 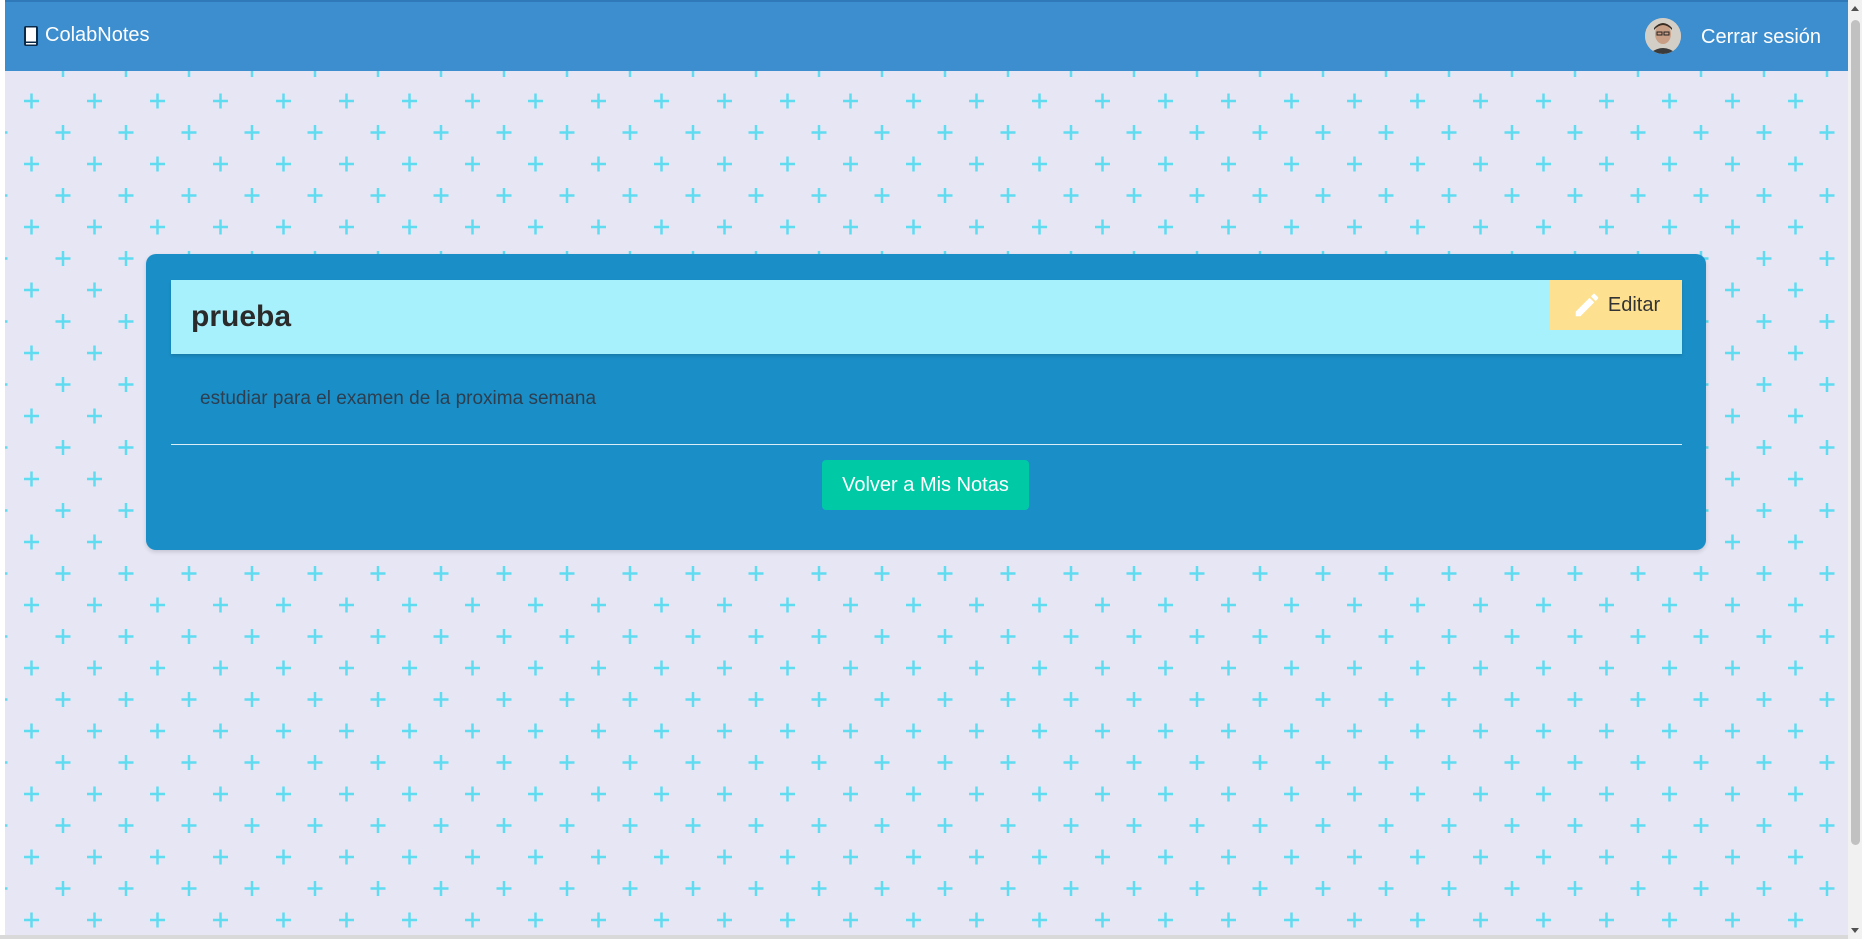 What do you see at coordinates (924, 937) in the screenshot?
I see `bottom-edge` at bounding box center [924, 937].